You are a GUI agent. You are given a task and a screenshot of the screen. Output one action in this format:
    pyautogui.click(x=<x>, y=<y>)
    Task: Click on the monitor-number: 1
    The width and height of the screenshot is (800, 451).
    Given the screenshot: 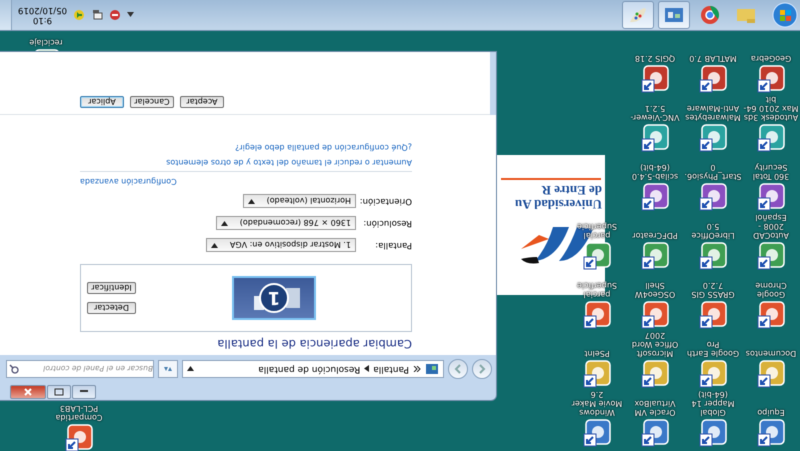 What is the action you would take?
    pyautogui.click(x=274, y=298)
    